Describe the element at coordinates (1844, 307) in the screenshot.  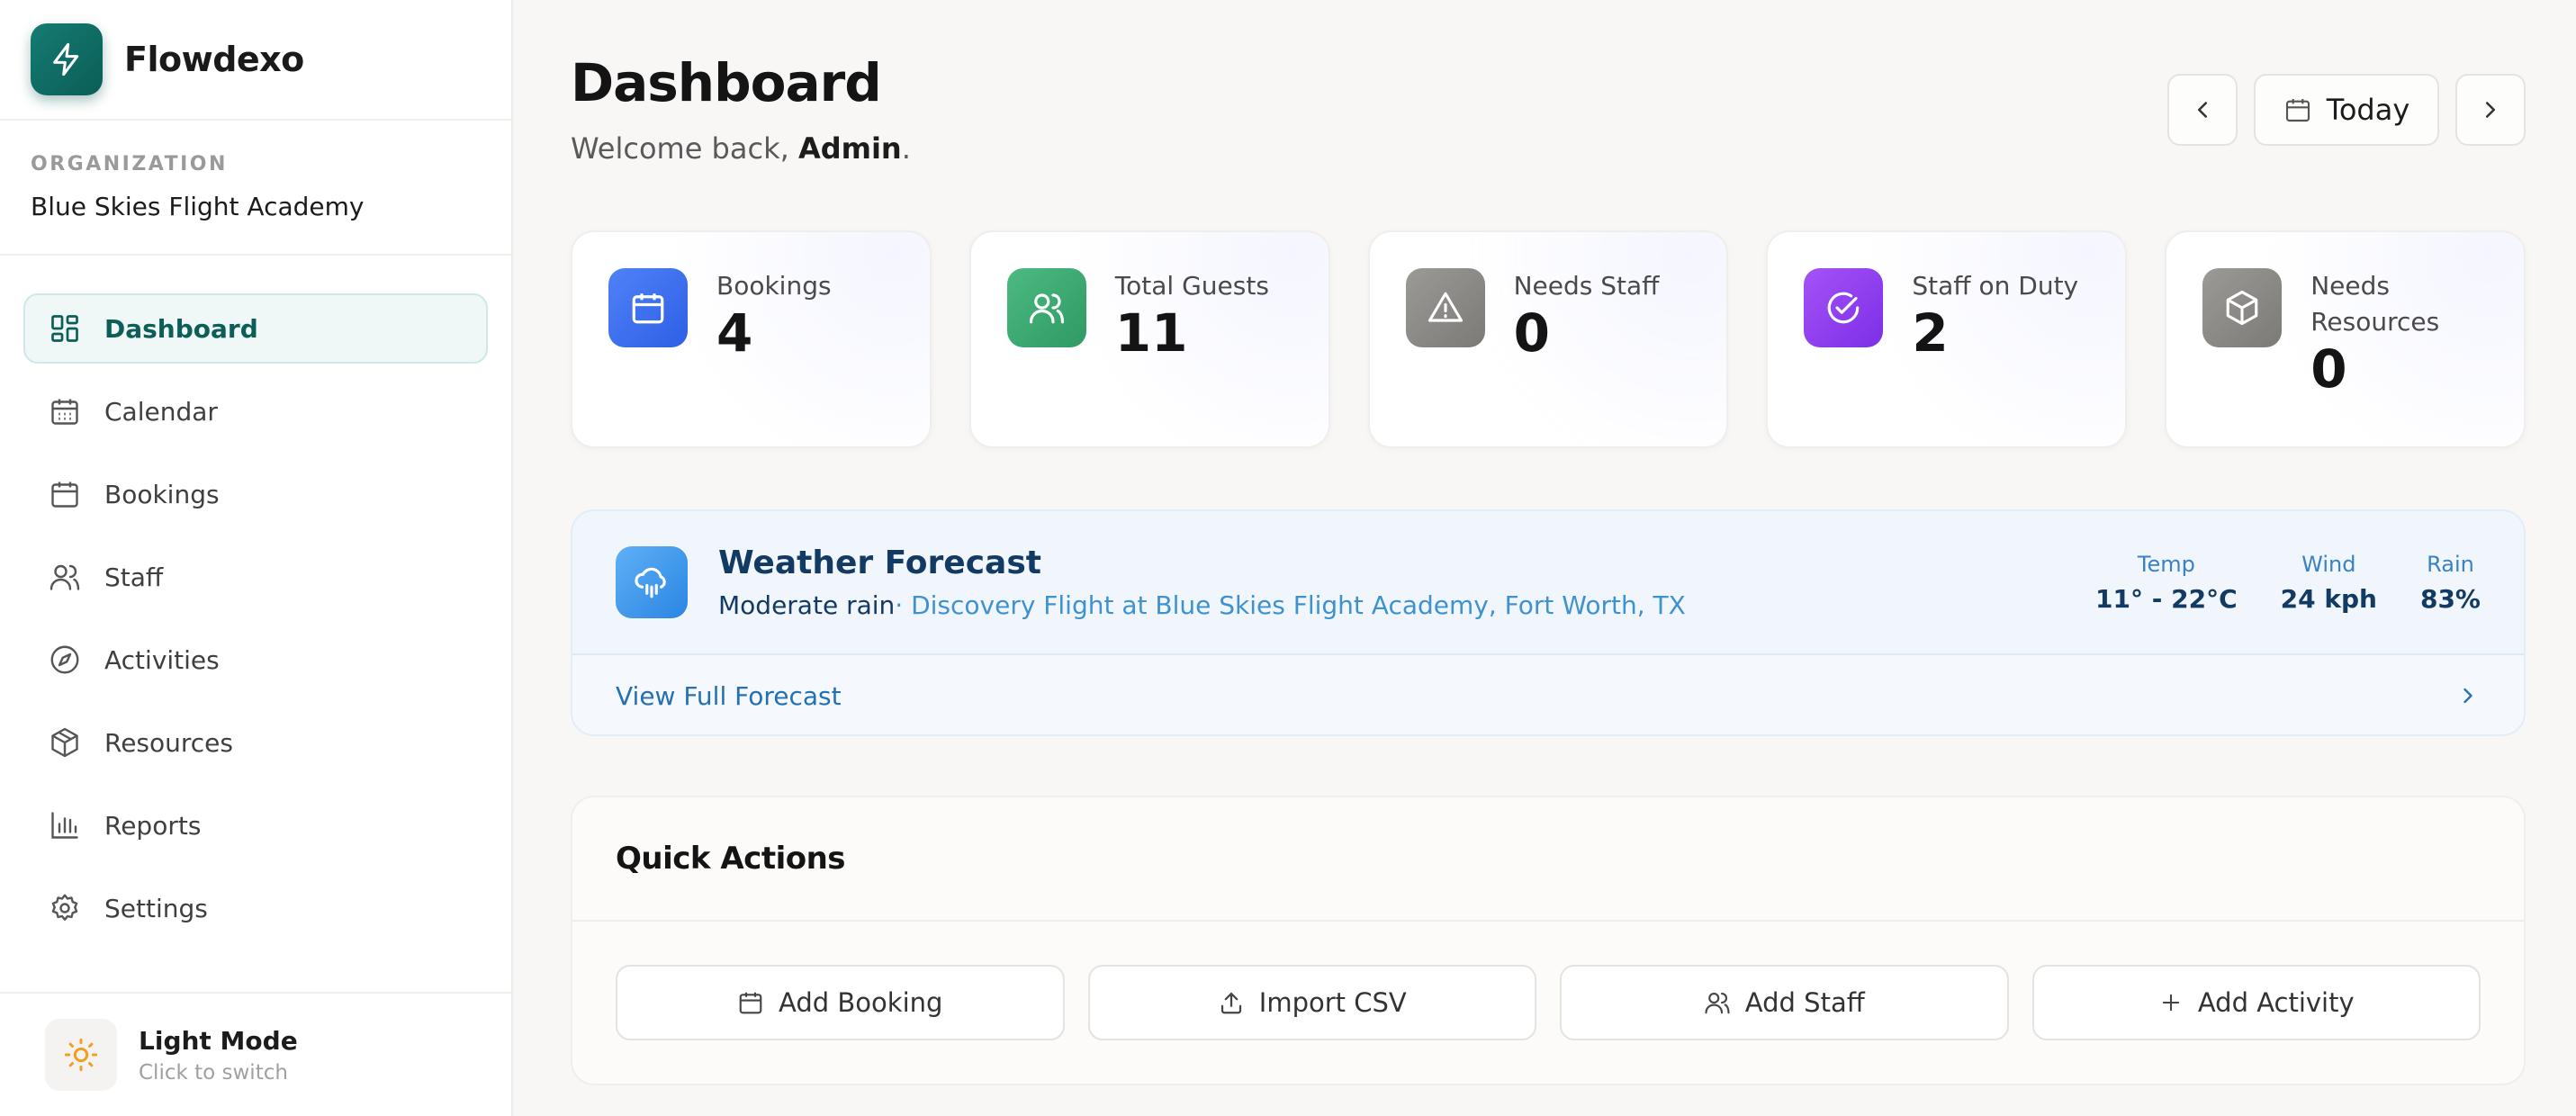
I see `check-circle-icon` at that location.